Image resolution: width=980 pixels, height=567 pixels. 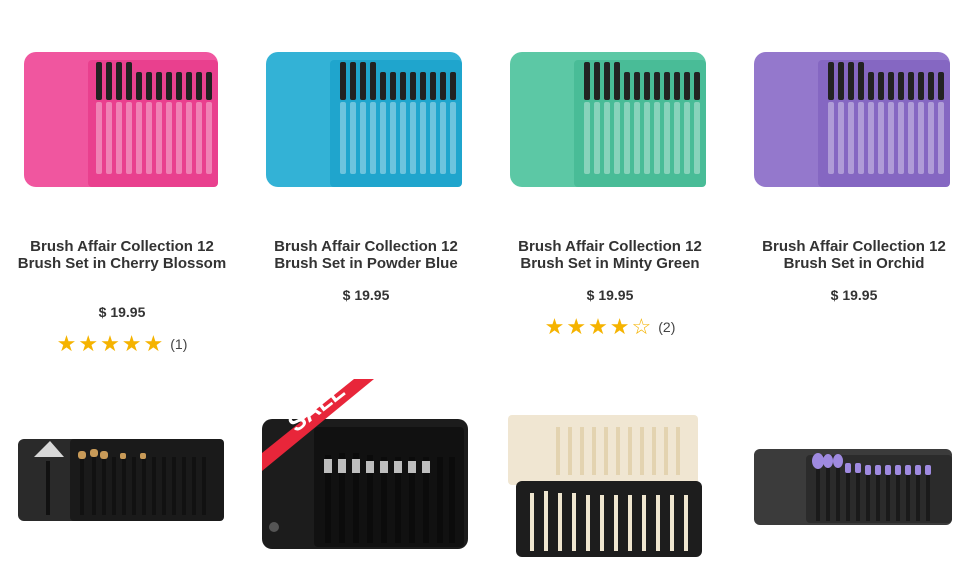 What do you see at coordinates (641, 326) in the screenshot?
I see `star-outline-icon: ☆` at bounding box center [641, 326].